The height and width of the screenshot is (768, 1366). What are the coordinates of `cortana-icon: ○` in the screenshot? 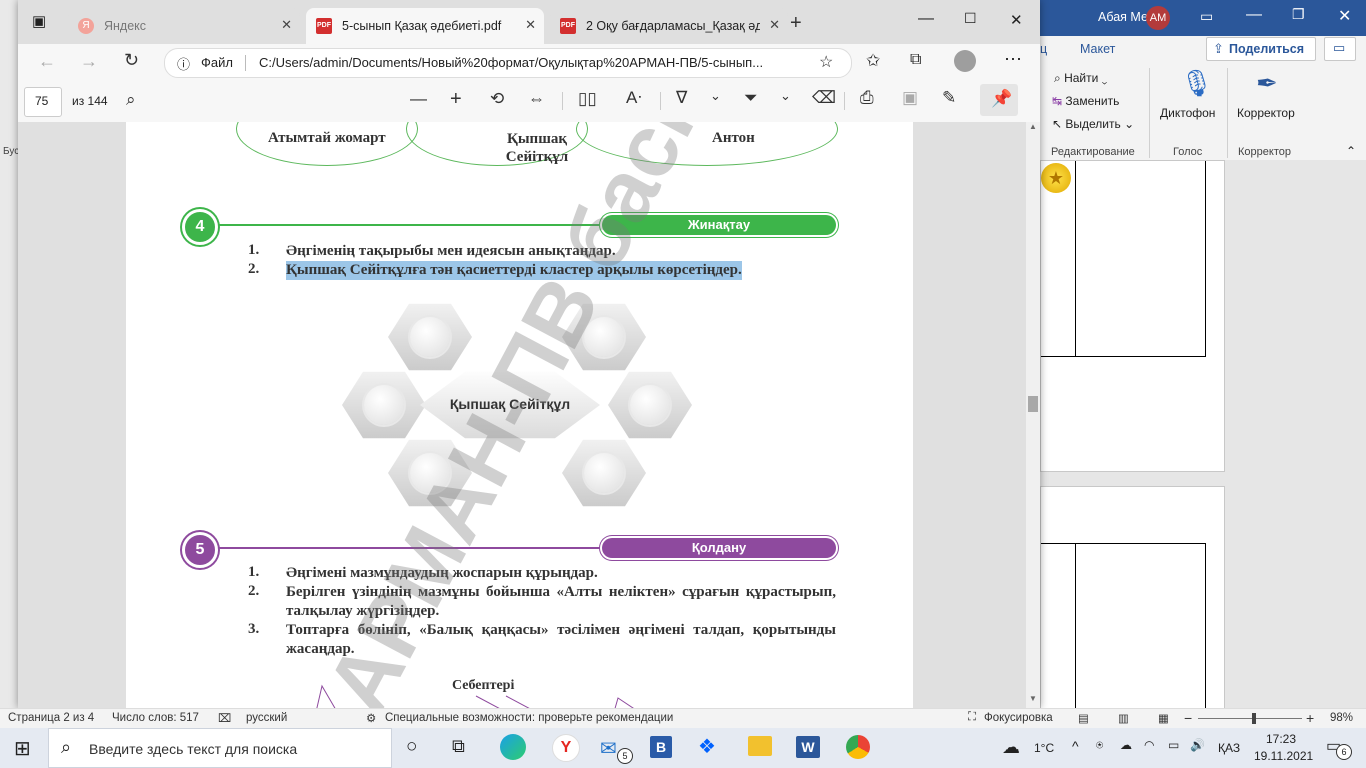 It's located at (411, 747).